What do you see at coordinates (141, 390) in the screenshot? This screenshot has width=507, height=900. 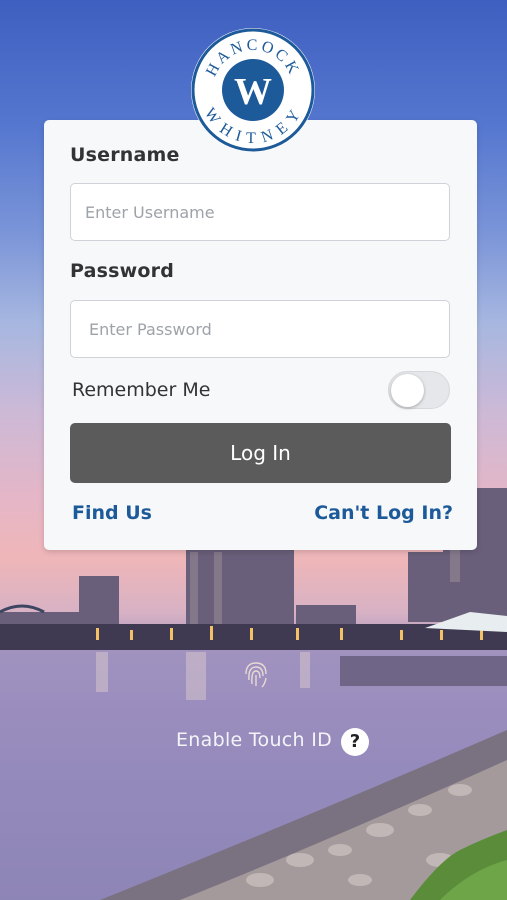 I see `remember-me-label: Remember Me` at bounding box center [141, 390].